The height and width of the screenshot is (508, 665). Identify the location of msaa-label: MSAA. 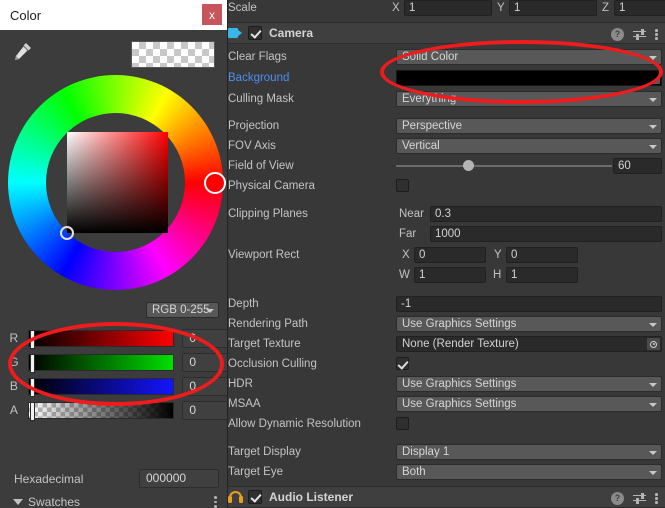
(244, 404).